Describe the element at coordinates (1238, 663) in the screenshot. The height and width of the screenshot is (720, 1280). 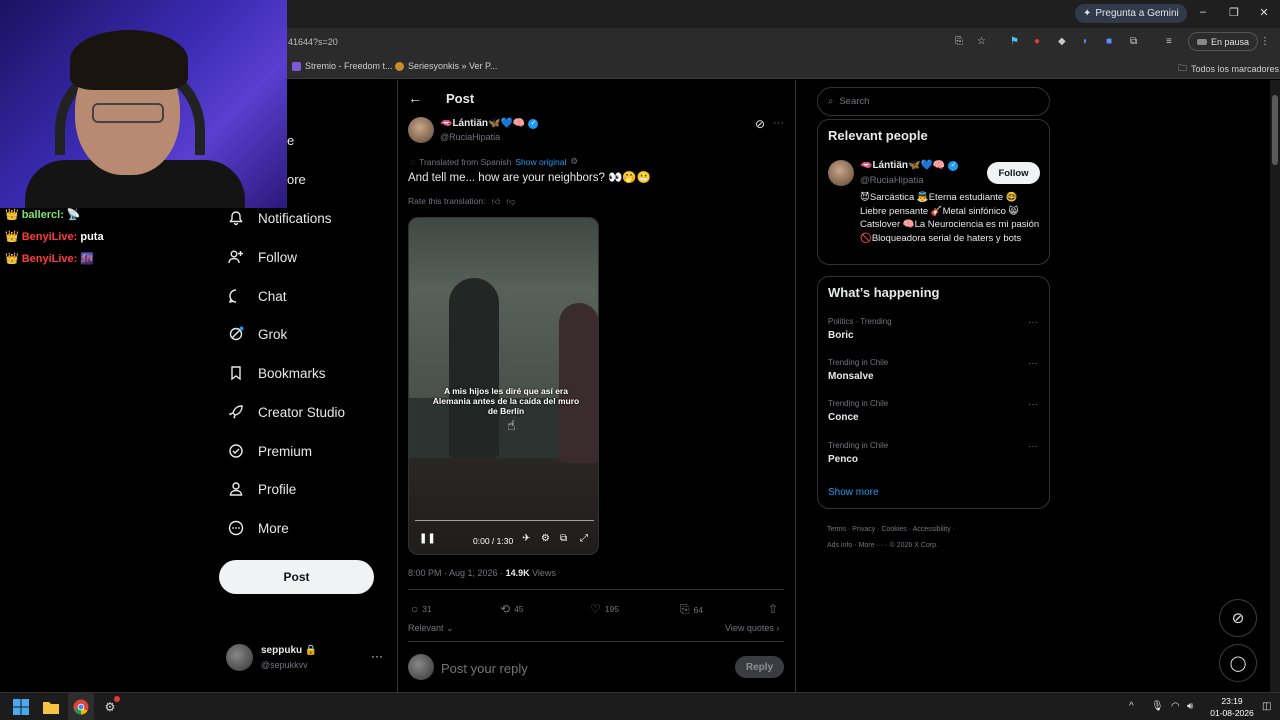
I see `messages-floating-button: ◯` at that location.